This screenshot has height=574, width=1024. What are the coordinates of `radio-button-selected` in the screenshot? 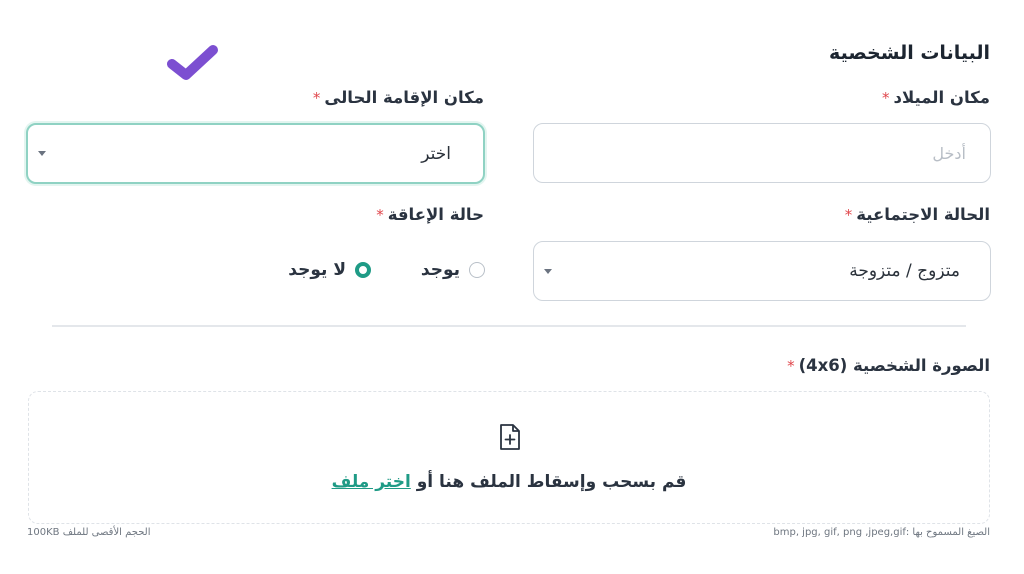 It's located at (363, 270).